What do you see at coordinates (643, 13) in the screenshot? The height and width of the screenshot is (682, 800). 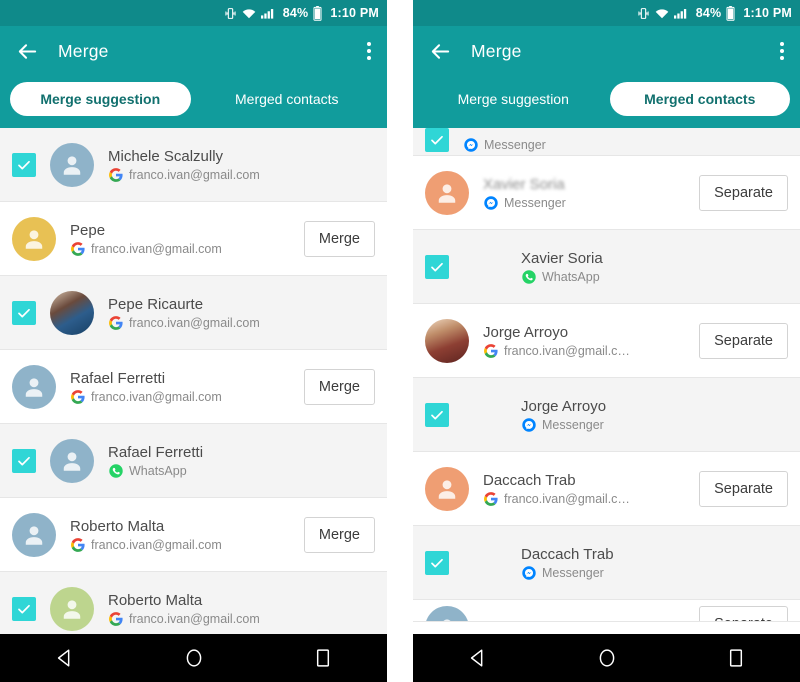 I see `vibrate-icon` at bounding box center [643, 13].